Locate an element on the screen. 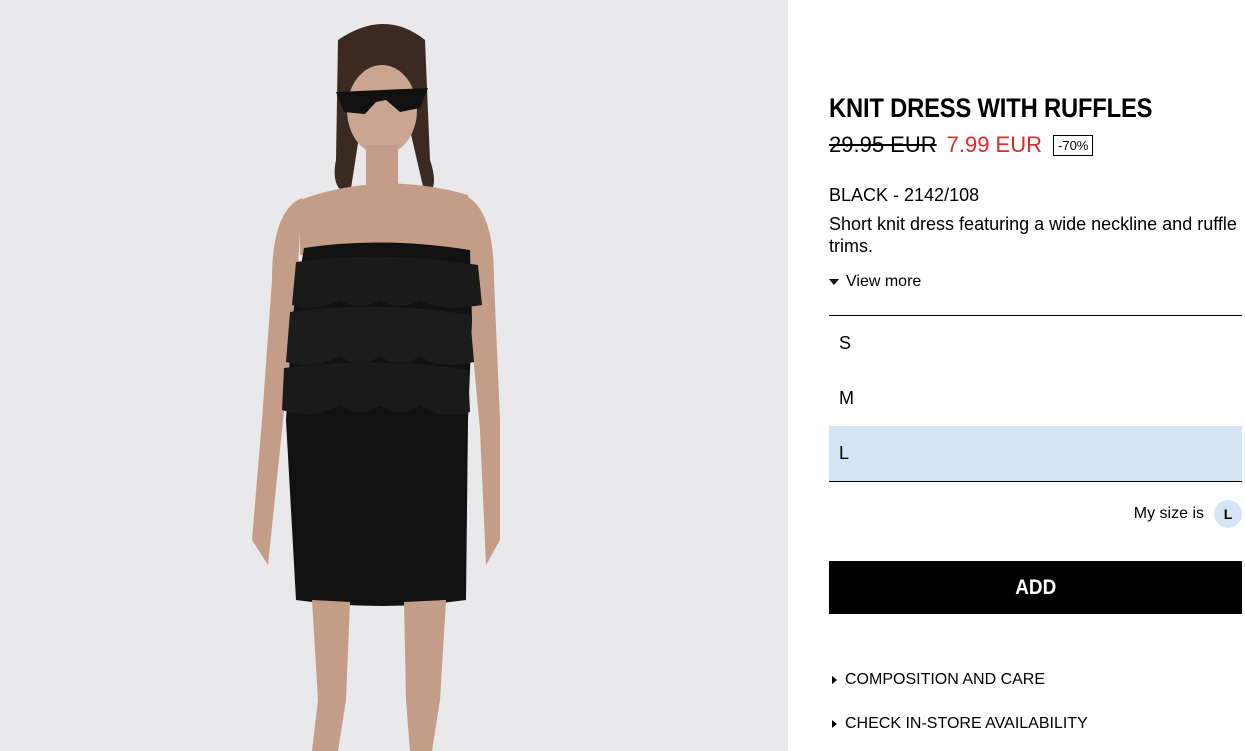 This screenshot has height=751, width=1245. store-availability-label: CHECK IN-STORE AVAILABILITY is located at coordinates (966, 723).